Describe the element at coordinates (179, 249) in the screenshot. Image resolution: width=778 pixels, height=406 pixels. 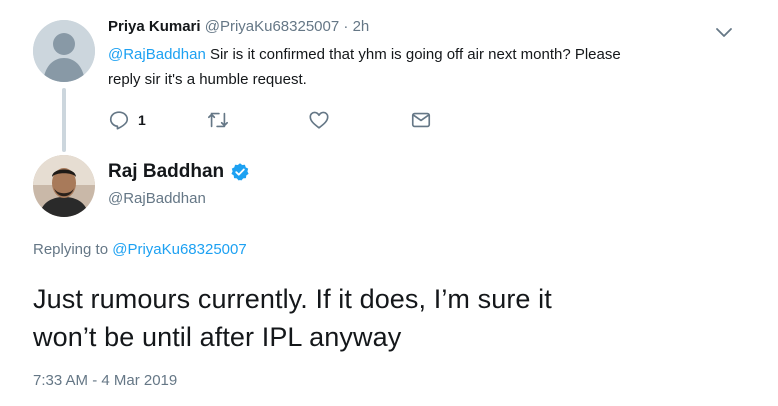
I see `replying-to-handle-link: @PriyaKu68325007` at that location.